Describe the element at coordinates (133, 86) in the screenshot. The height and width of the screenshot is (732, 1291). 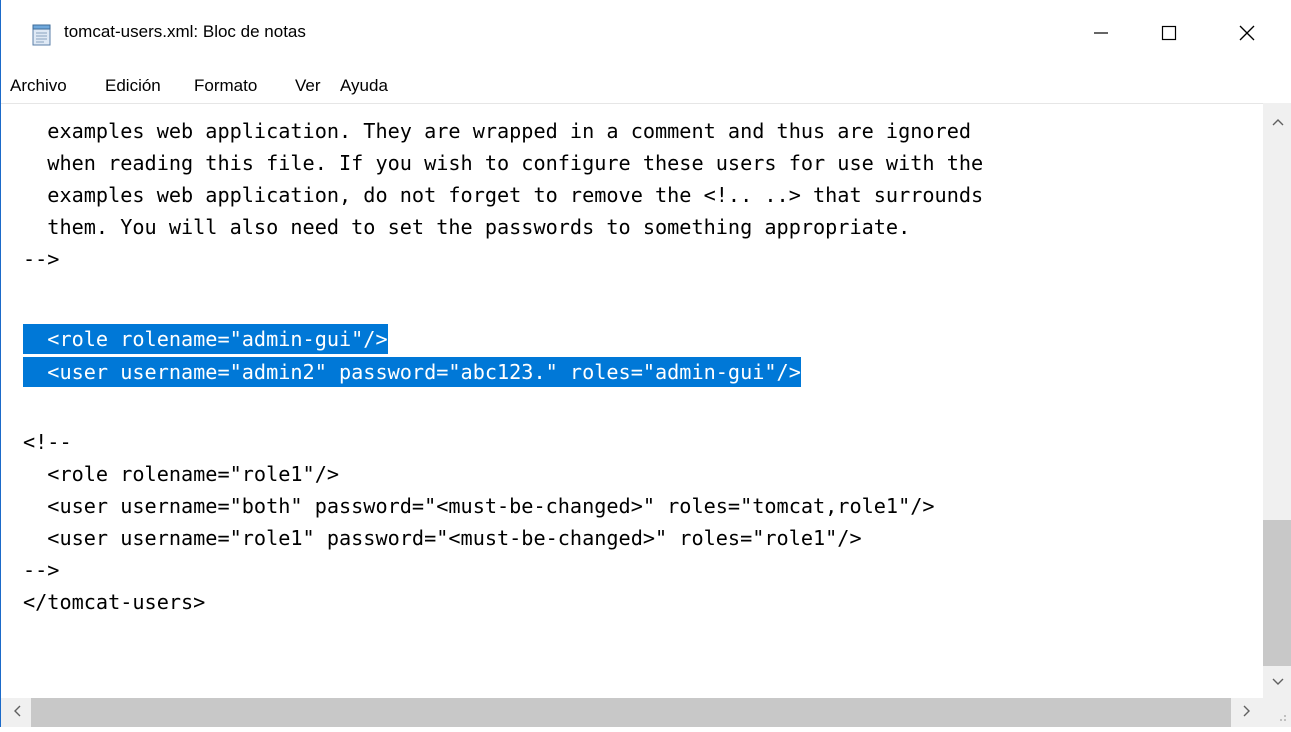
I see `menu-edicion: Edición` at that location.